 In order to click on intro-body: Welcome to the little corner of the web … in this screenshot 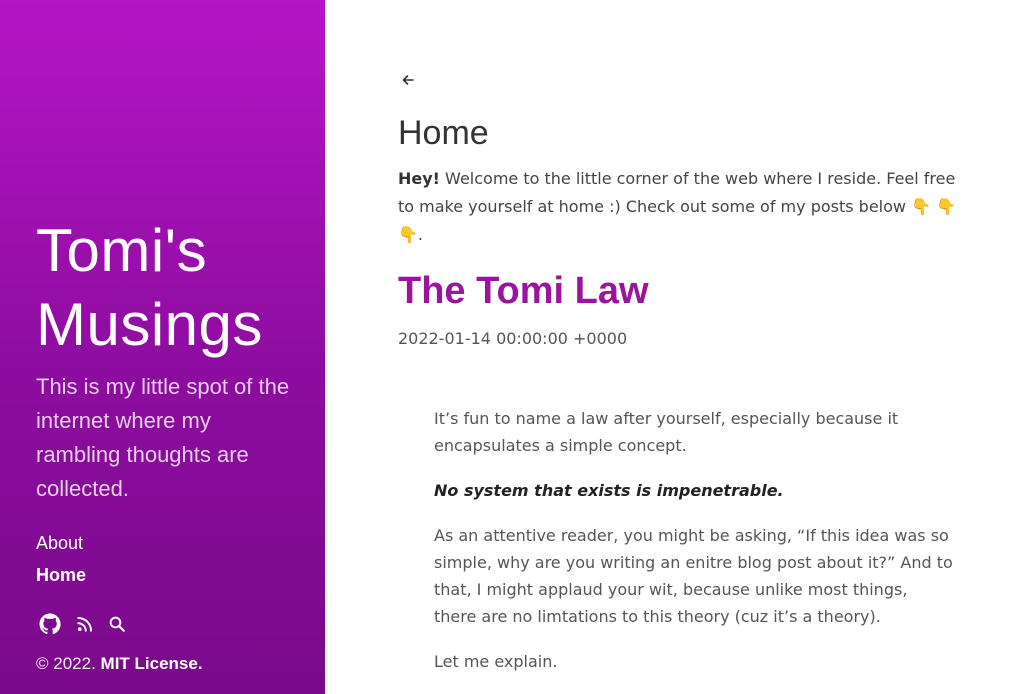, I will do `click(677, 192)`.